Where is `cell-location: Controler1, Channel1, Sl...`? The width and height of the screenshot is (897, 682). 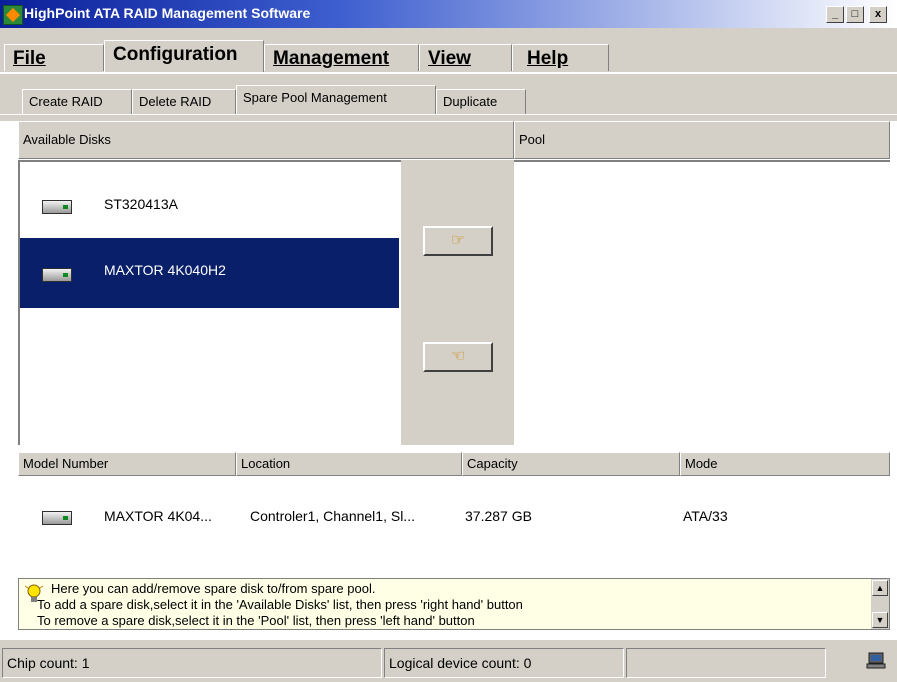
cell-location: Controler1, Channel1, Sl... is located at coordinates (332, 516).